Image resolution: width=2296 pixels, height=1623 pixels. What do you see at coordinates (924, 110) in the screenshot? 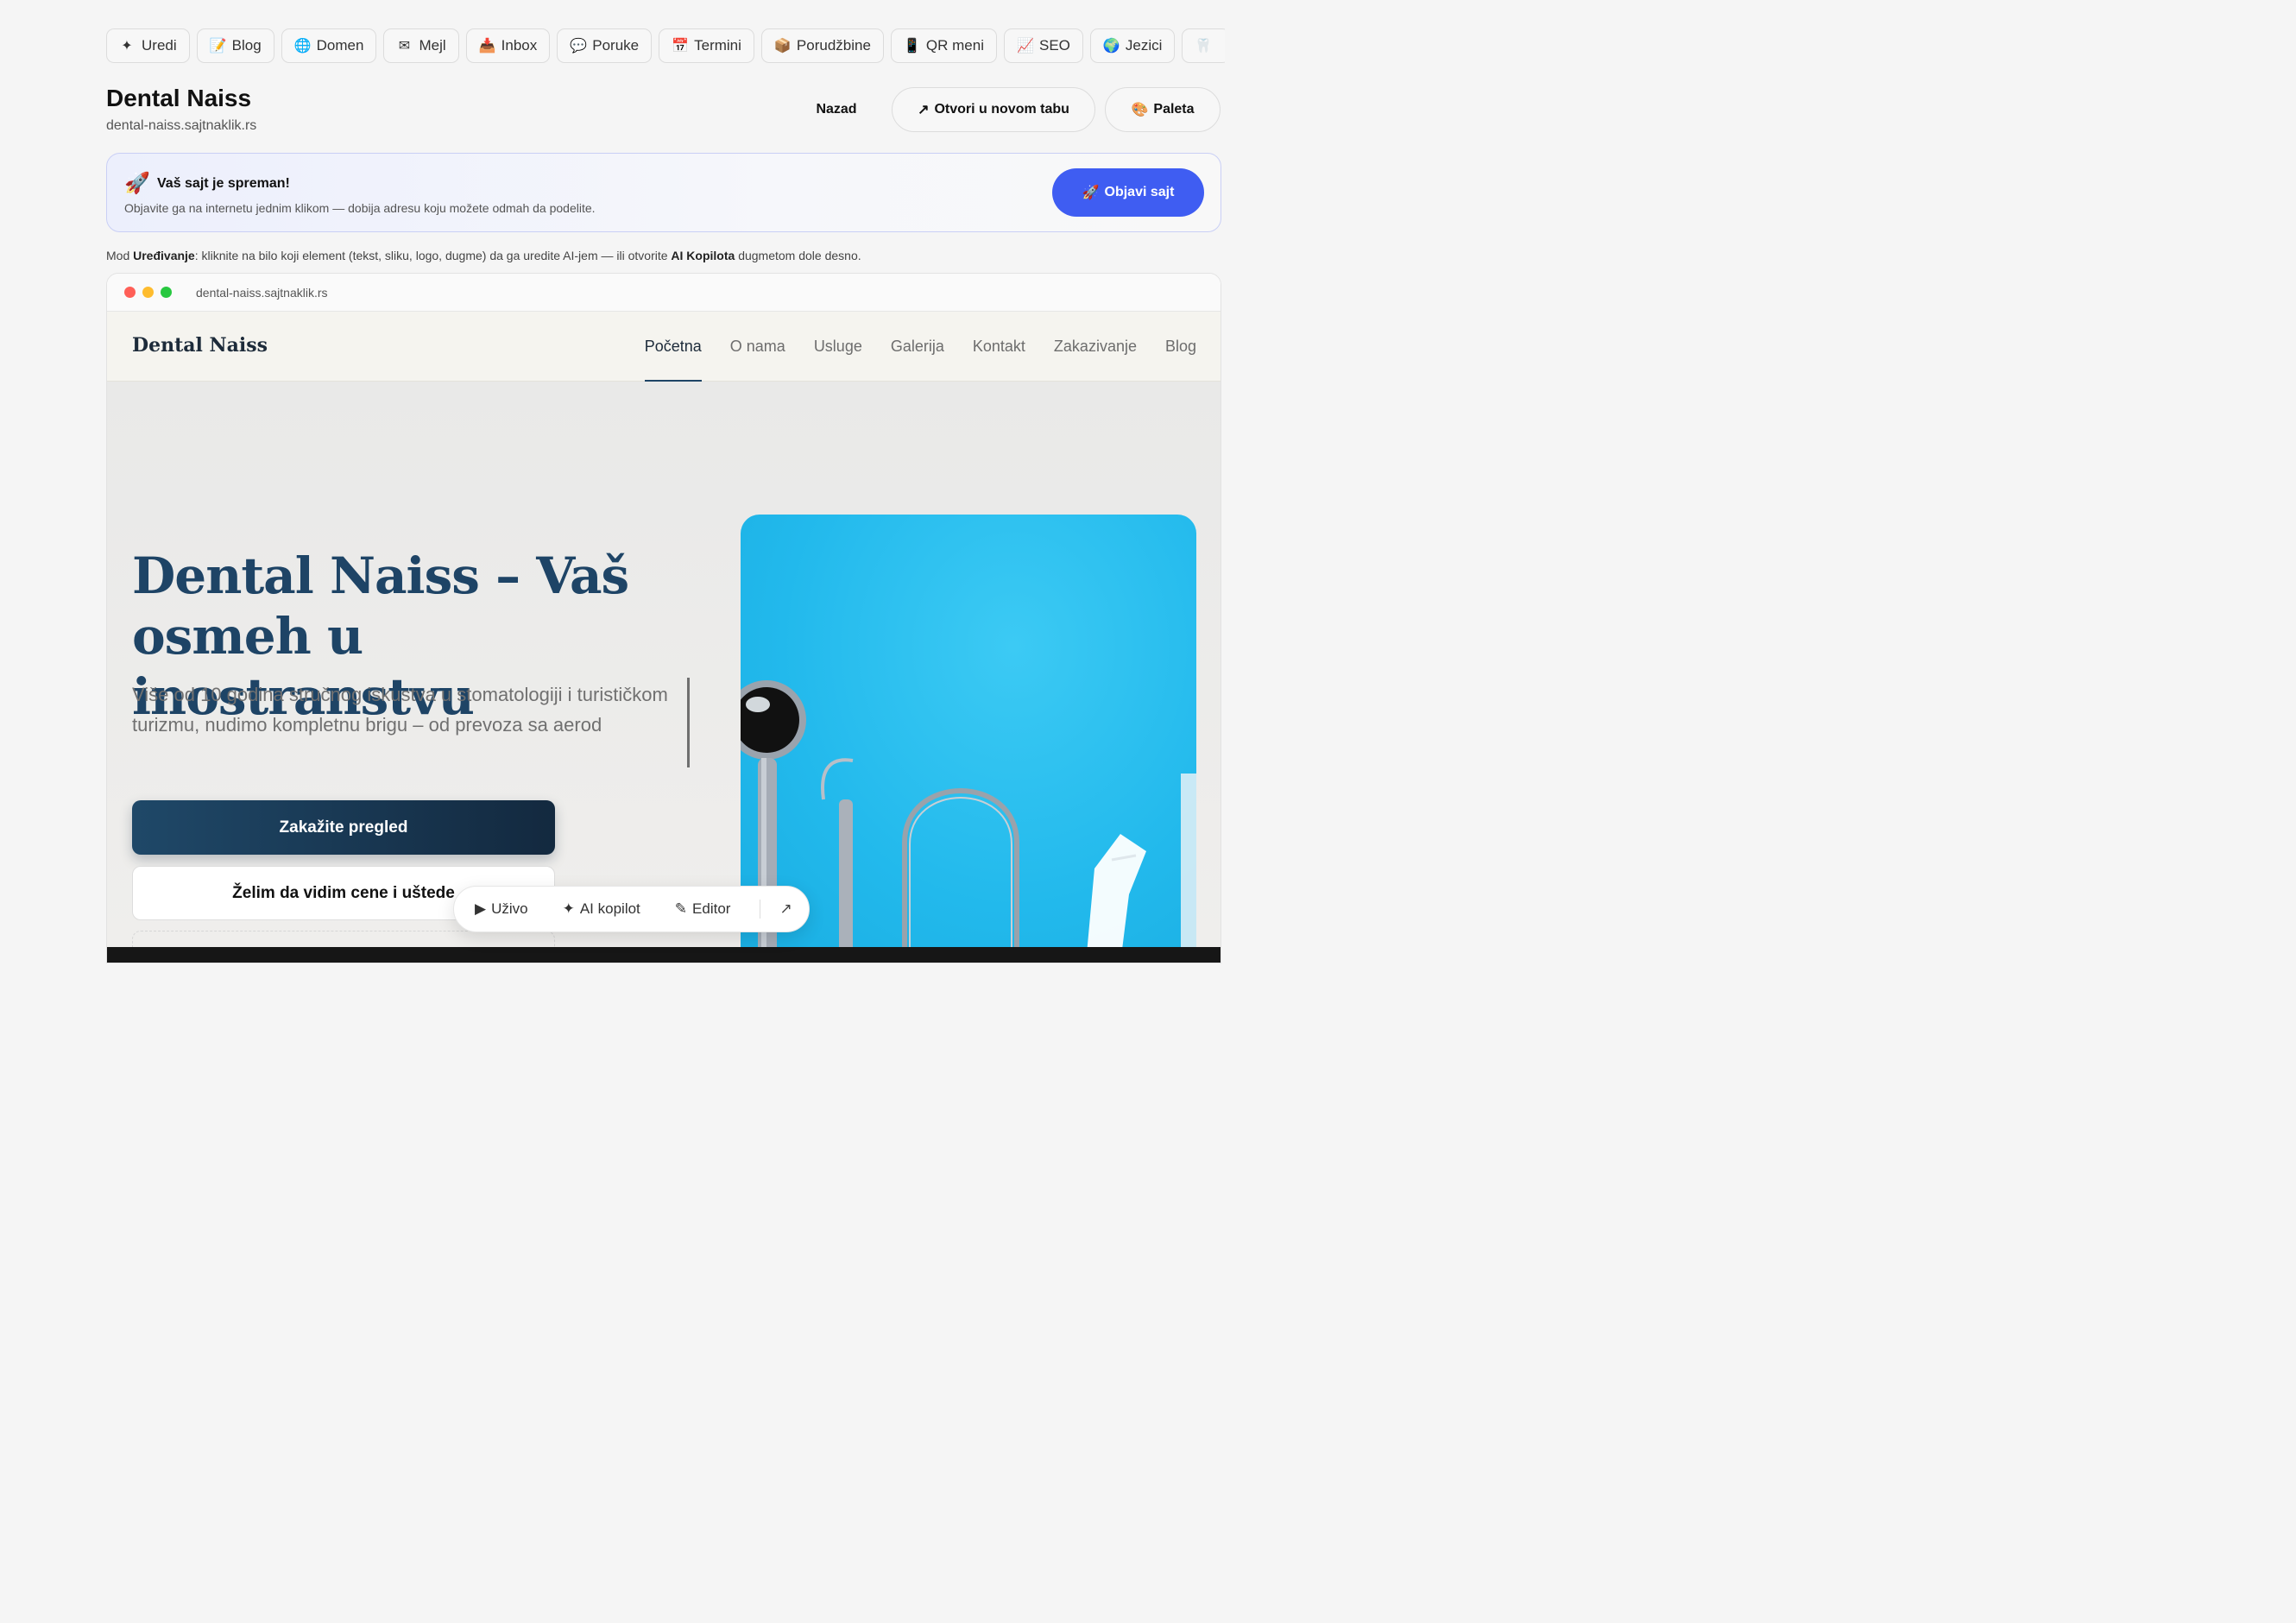
I see `external-link-icon: ↗` at bounding box center [924, 110].